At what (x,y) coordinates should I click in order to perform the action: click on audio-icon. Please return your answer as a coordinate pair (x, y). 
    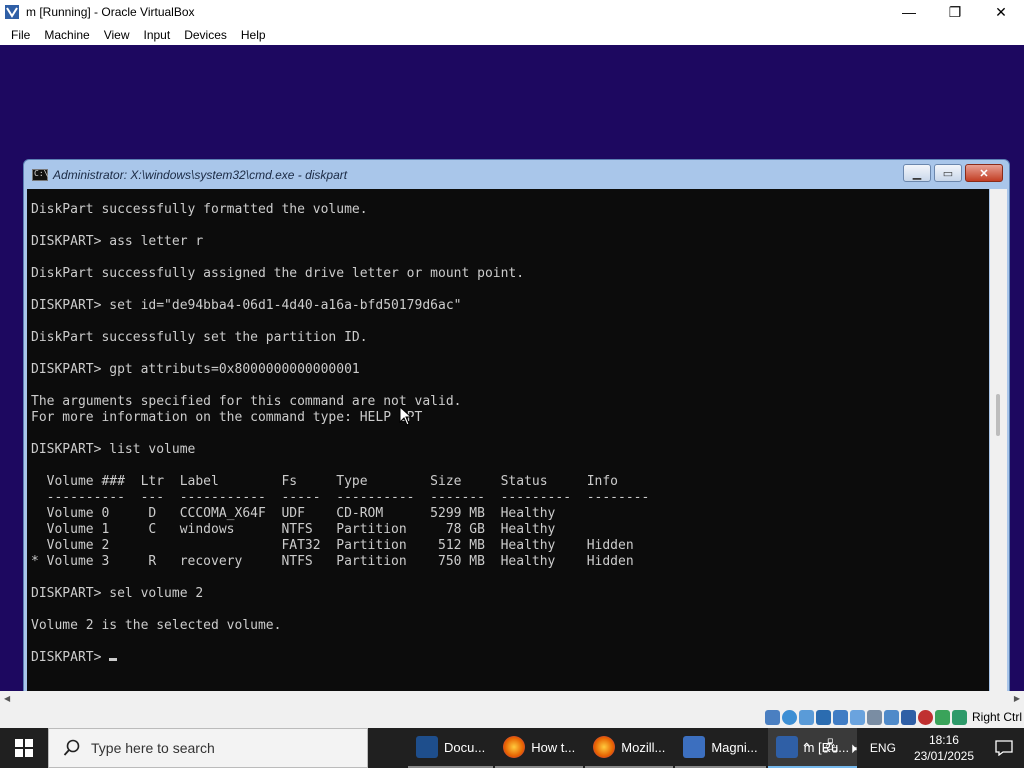
    Looking at the image, I should click on (806, 717).